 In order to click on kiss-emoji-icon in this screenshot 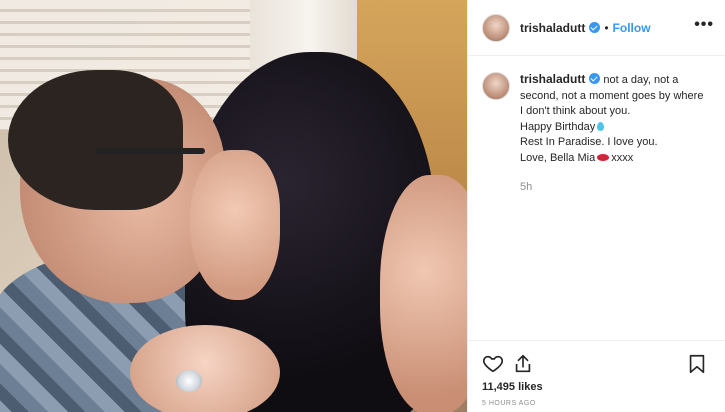, I will do `click(603, 157)`.